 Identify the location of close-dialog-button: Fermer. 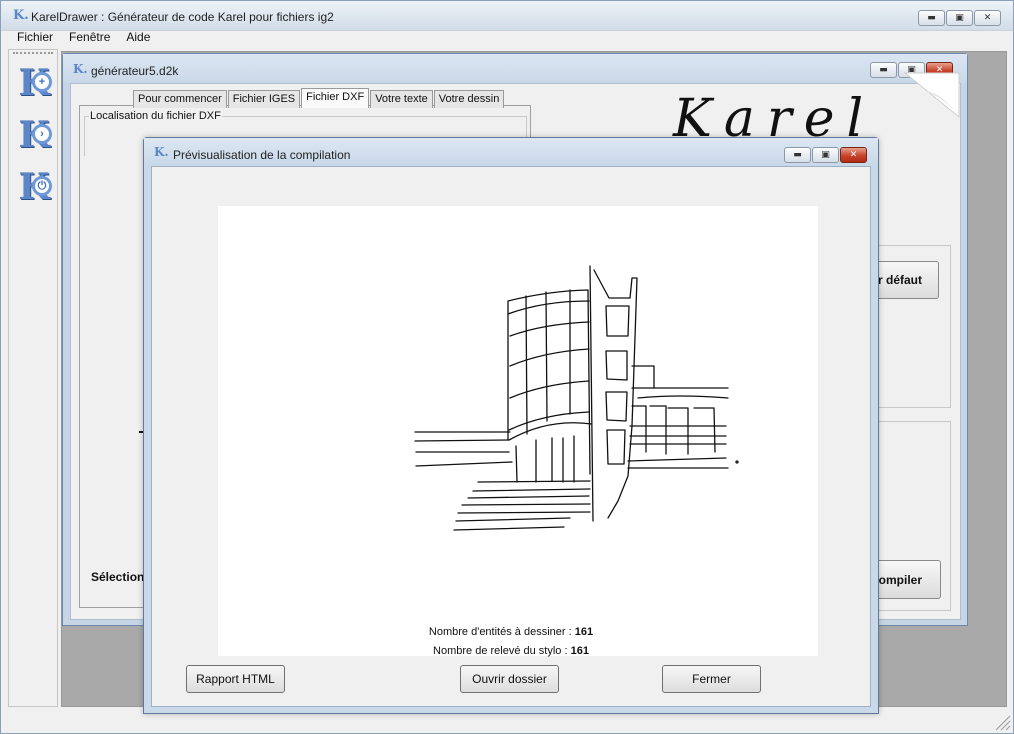
(711, 679).